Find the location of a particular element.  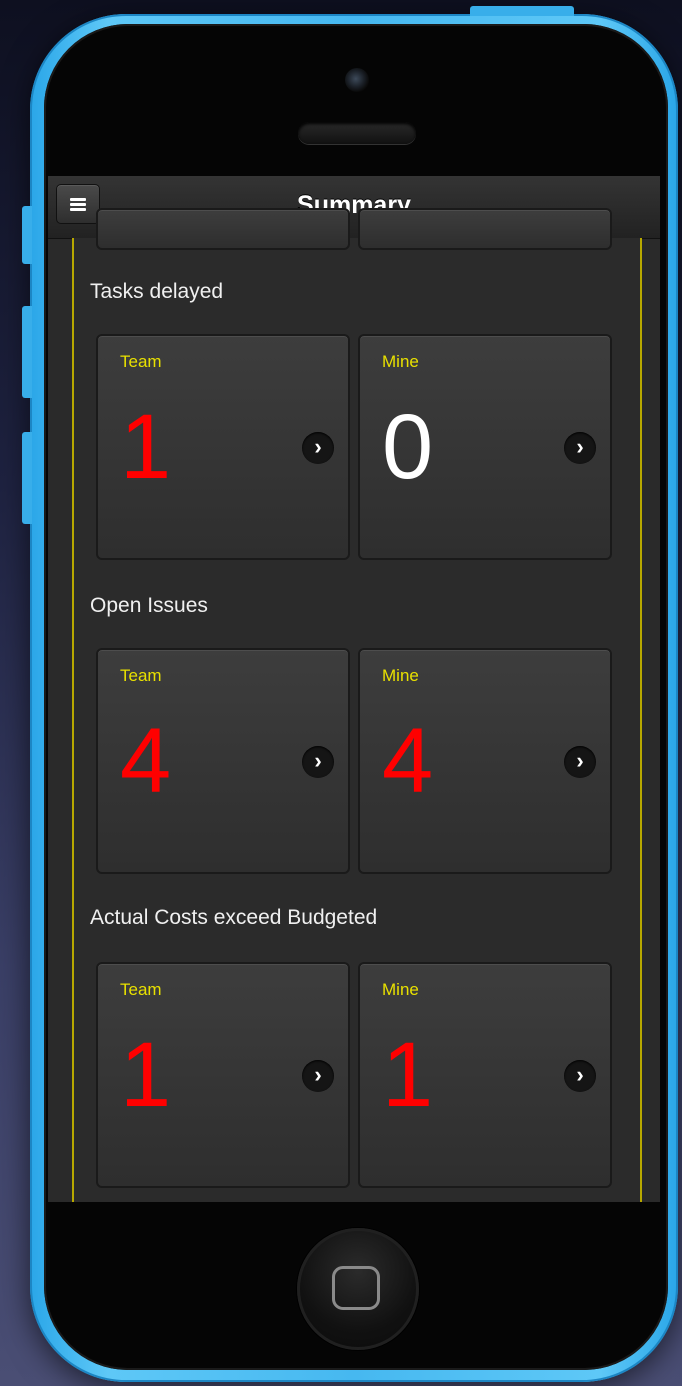

section-title: Tasks delayed is located at coordinates (157, 291).